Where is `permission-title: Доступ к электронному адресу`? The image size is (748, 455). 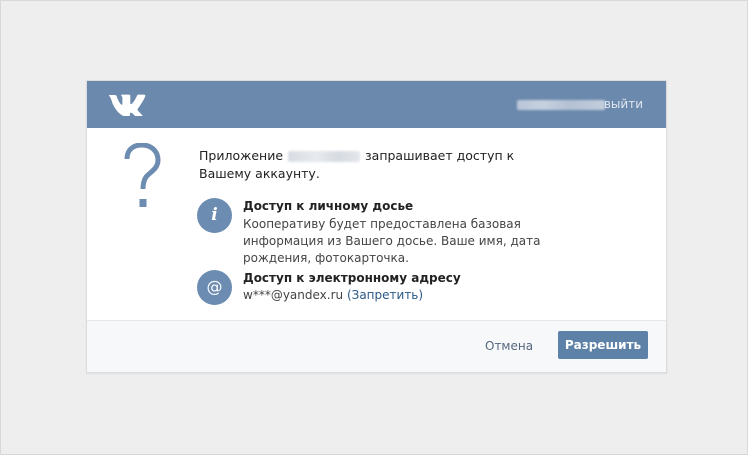 permission-title: Доступ к электронному адресу is located at coordinates (352, 278).